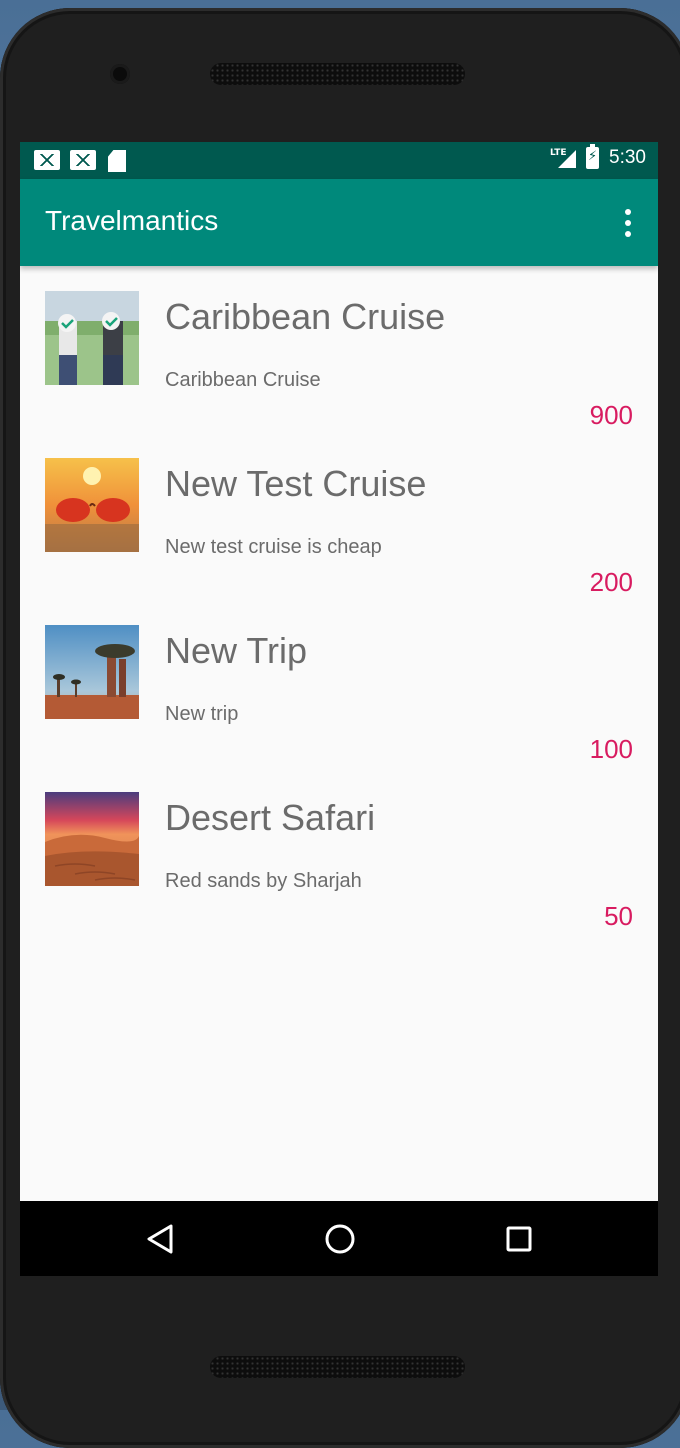 This screenshot has height=1448, width=680. Describe the element at coordinates (611, 749) in the screenshot. I see `deal-price: 100` at that location.